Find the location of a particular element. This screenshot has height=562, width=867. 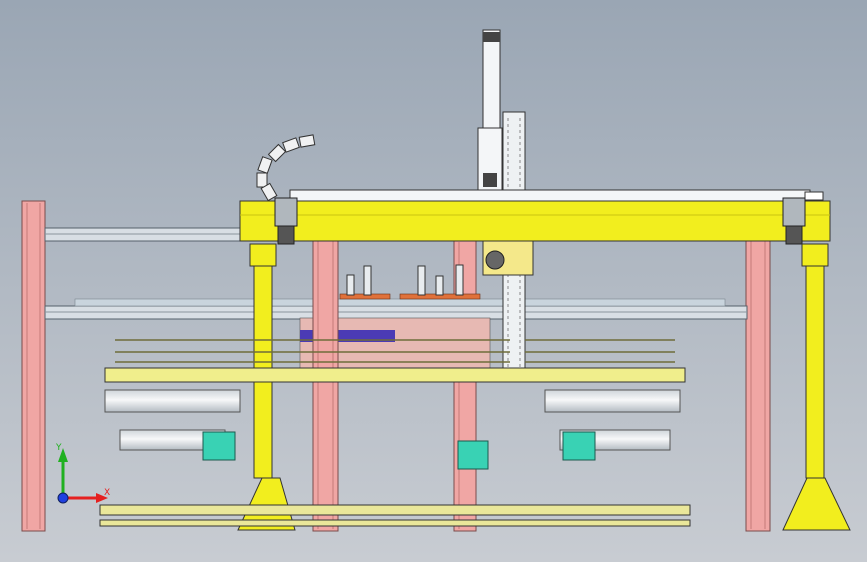

lower-rail is located at coordinates (396, 309).